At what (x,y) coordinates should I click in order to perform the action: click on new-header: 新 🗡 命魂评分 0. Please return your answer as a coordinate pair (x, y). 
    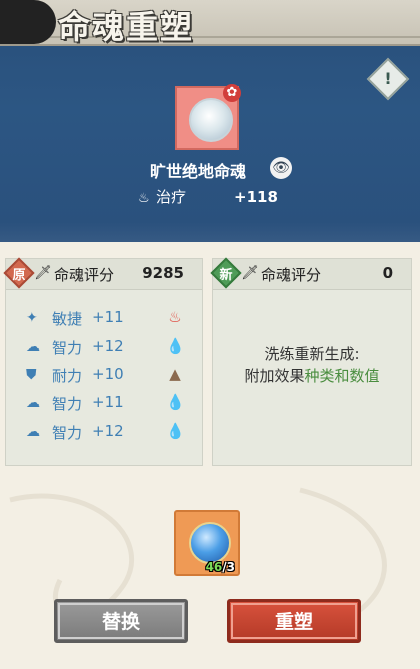
    Looking at the image, I should click on (310, 273).